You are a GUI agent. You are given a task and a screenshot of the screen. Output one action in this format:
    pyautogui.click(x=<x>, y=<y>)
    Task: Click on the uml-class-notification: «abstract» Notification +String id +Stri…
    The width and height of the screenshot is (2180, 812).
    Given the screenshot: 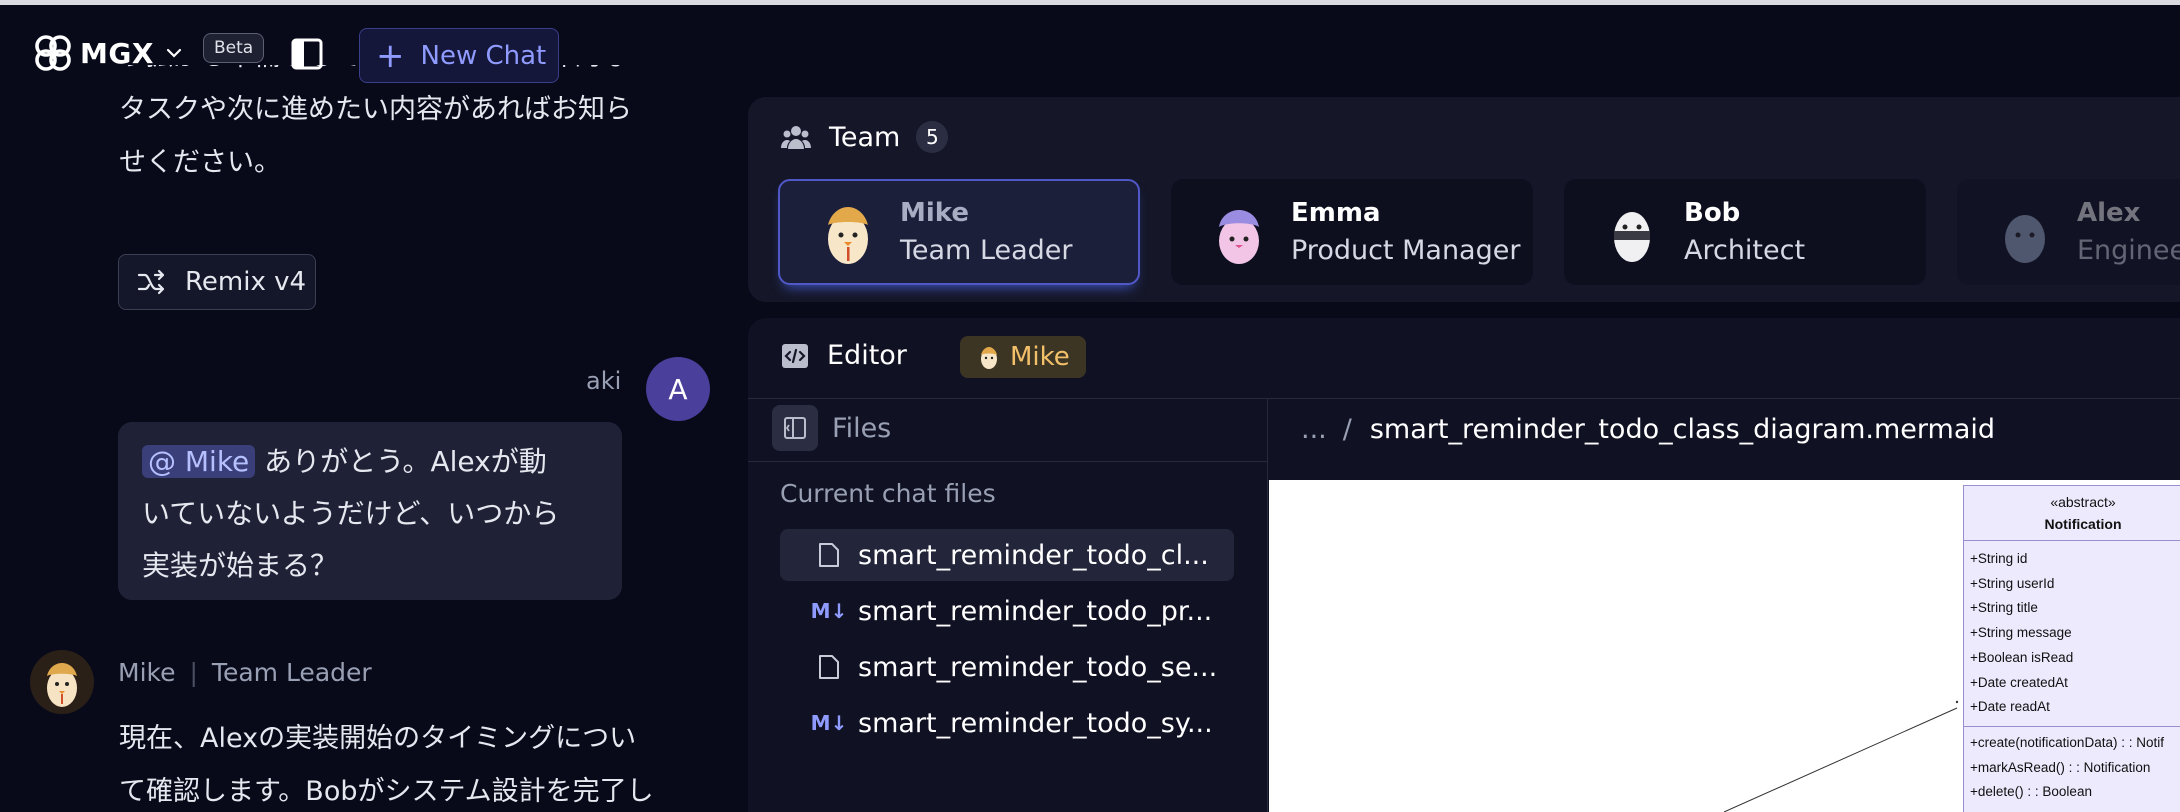 What is the action you would take?
    pyautogui.click(x=2071, y=648)
    